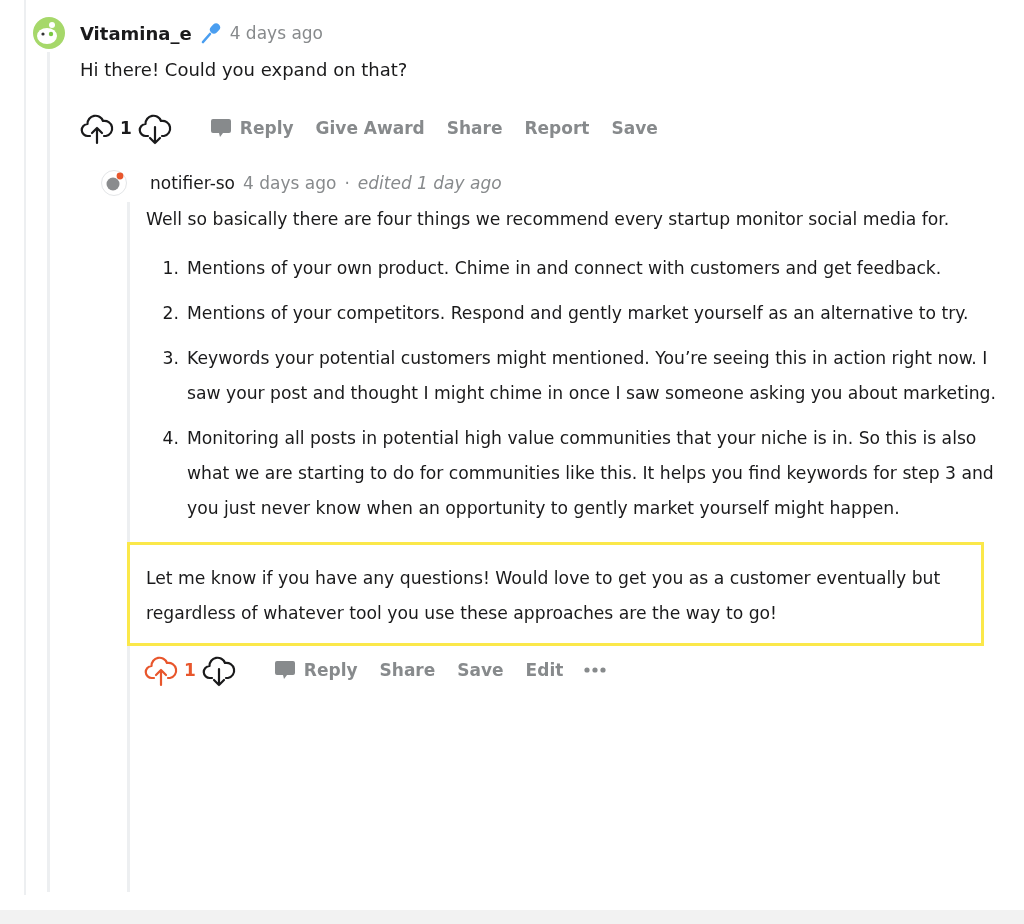 The height and width of the screenshot is (924, 1024). I want to click on list-number: 2., so click(170, 313).